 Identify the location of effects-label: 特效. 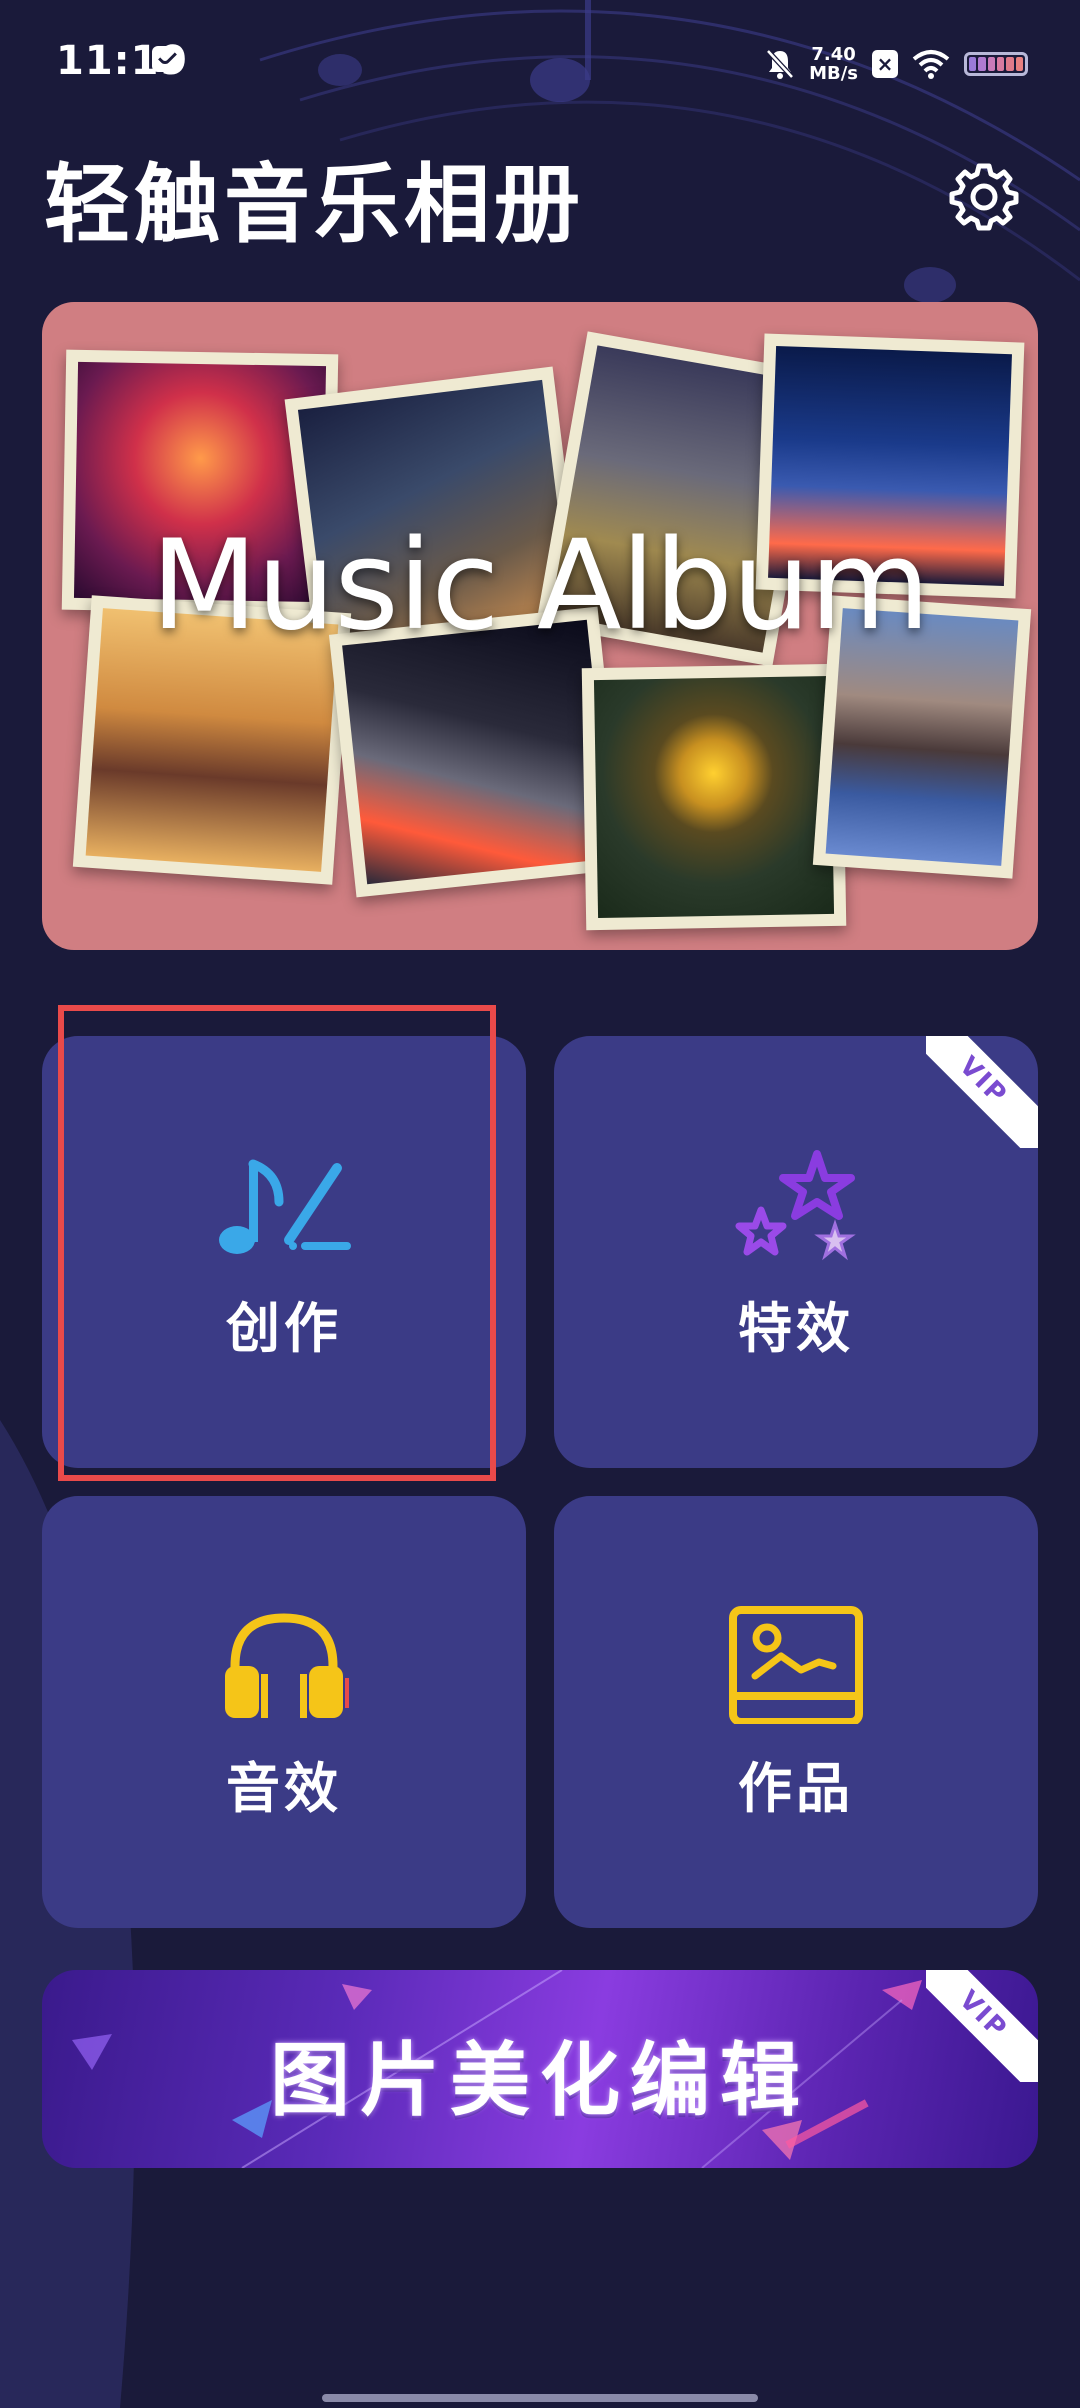
(796, 1328).